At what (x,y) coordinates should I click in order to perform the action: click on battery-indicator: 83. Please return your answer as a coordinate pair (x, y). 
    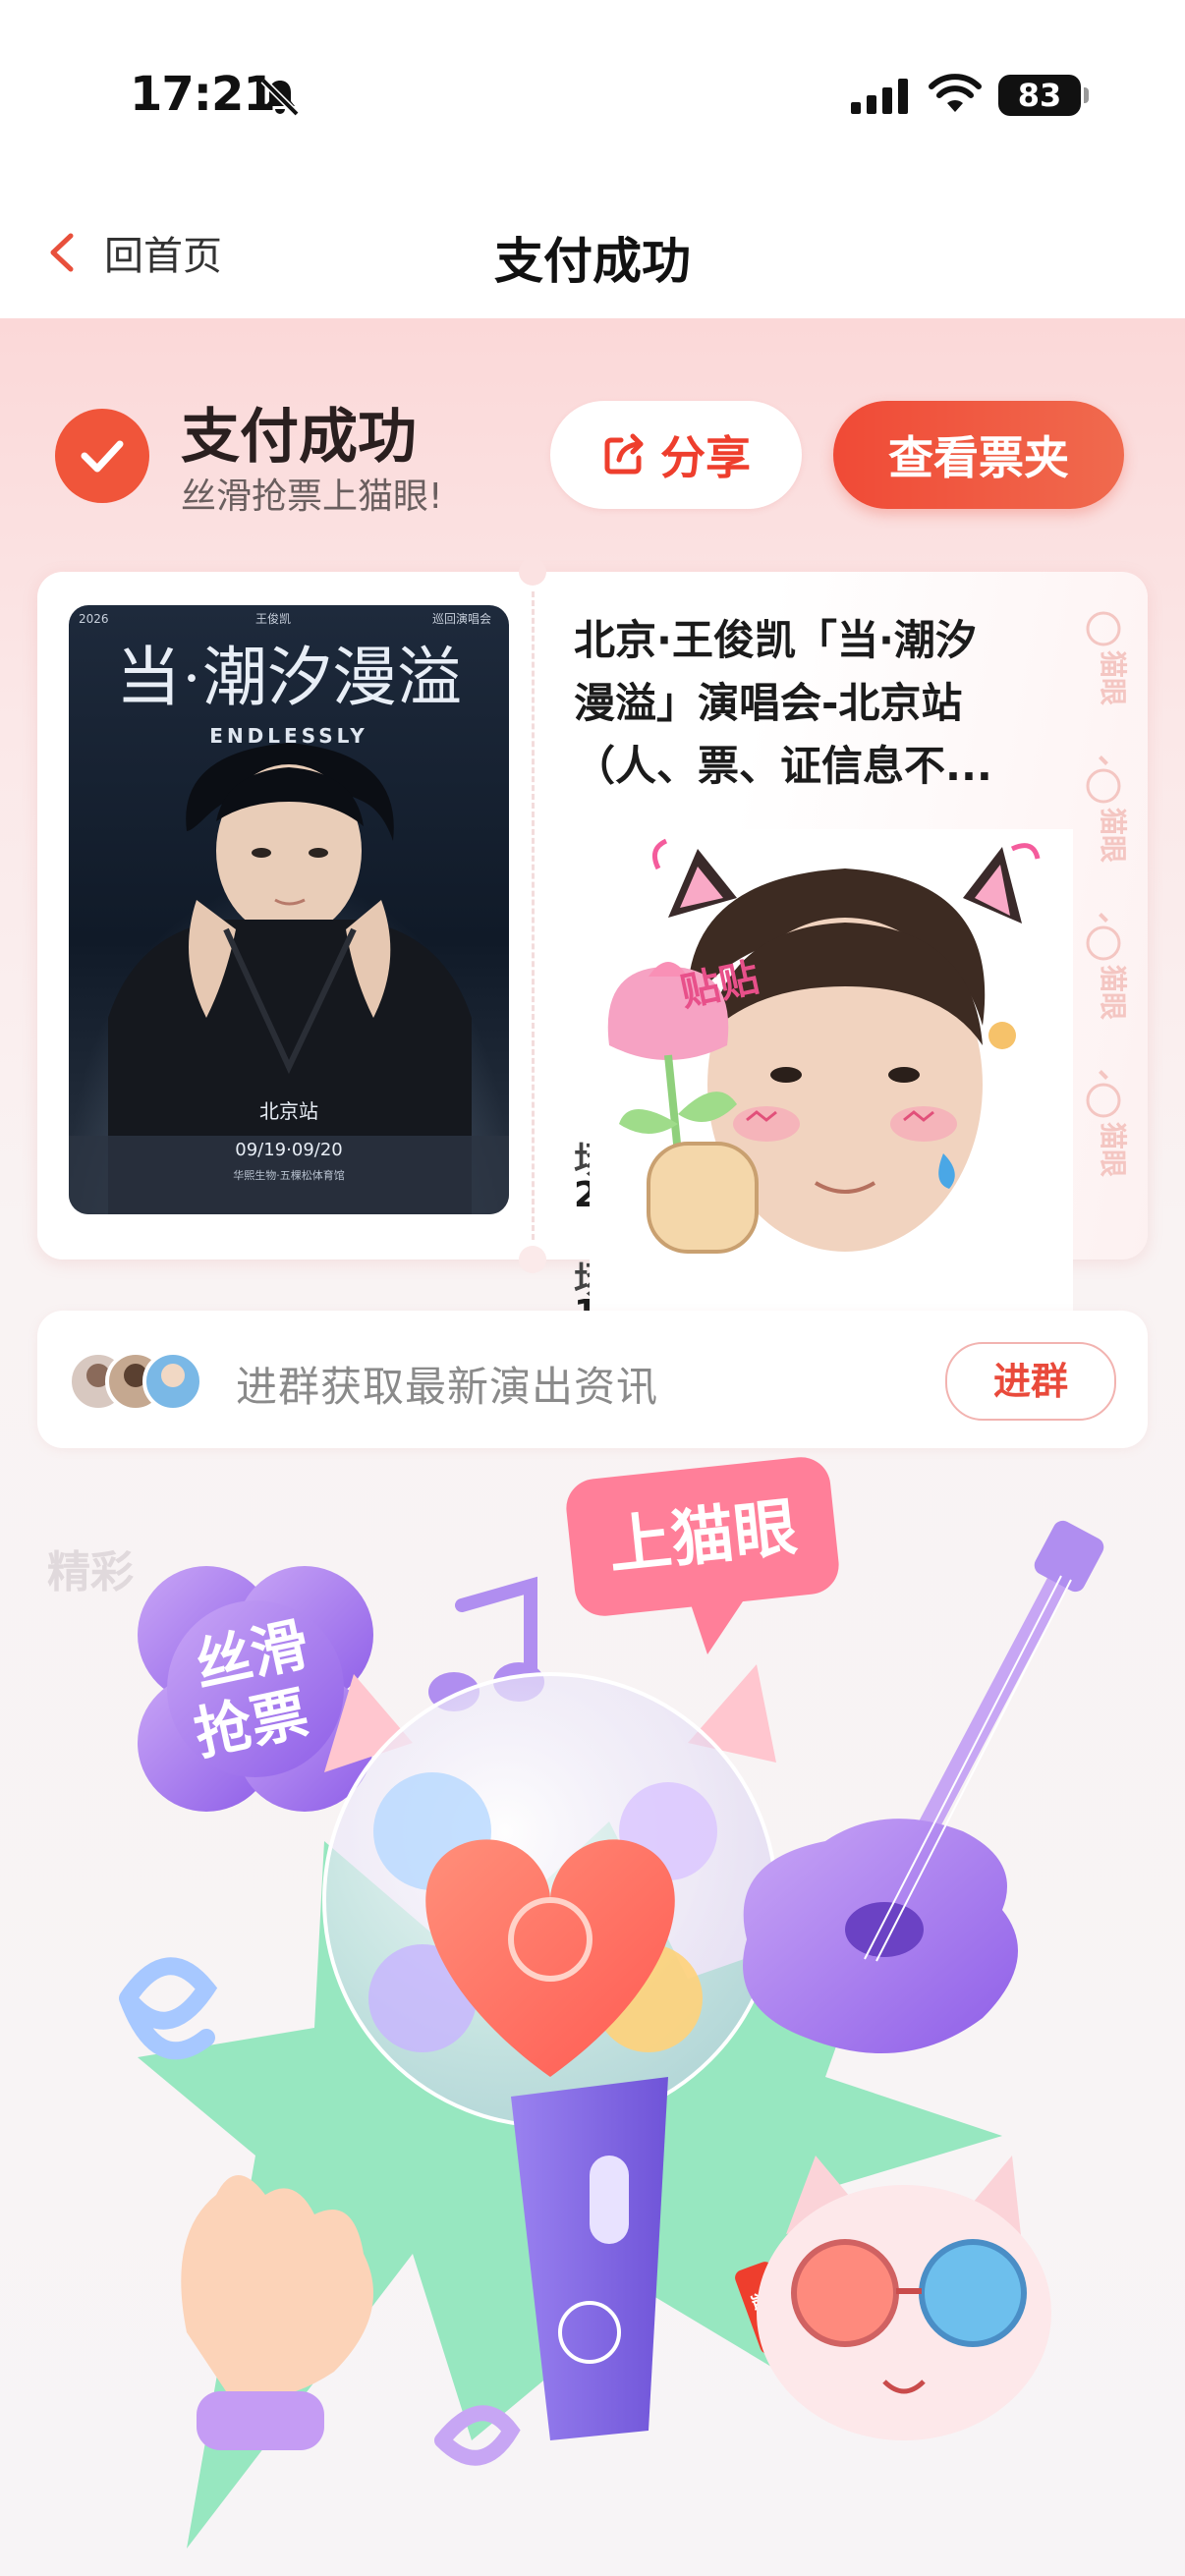
    Looking at the image, I should click on (1044, 95).